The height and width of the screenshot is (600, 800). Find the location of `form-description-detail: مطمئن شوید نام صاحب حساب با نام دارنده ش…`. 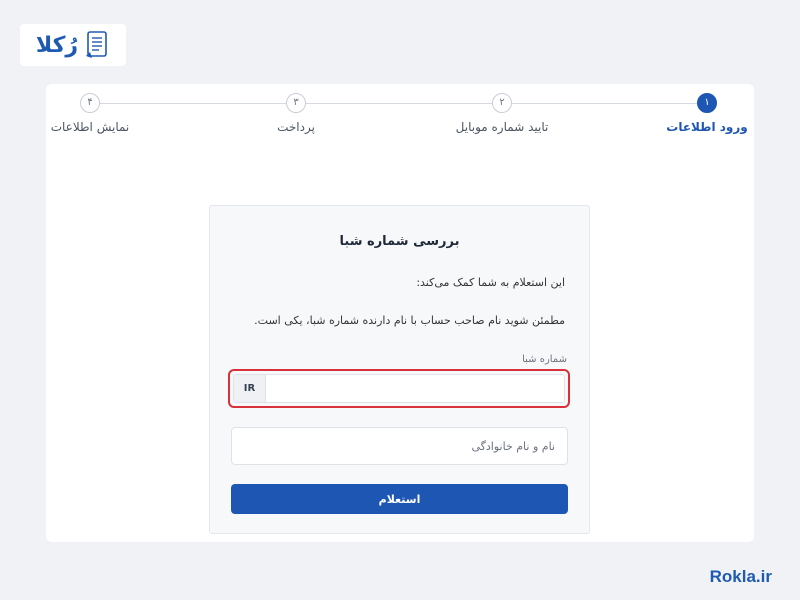

form-description-detail: مطمئن شوید نام صاحب حساب با نام دارنده ش… is located at coordinates (409, 320).